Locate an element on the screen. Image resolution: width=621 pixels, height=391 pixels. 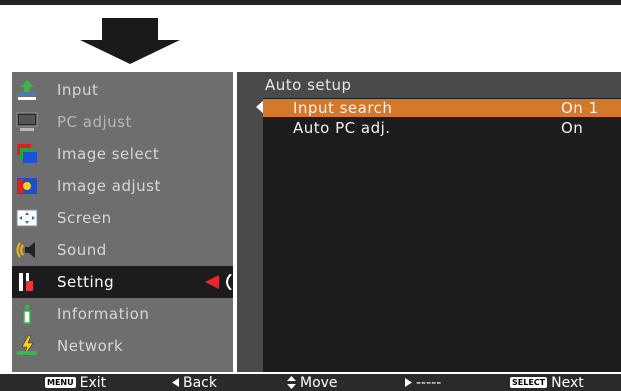
move-hint: Move is located at coordinates (312, 382).